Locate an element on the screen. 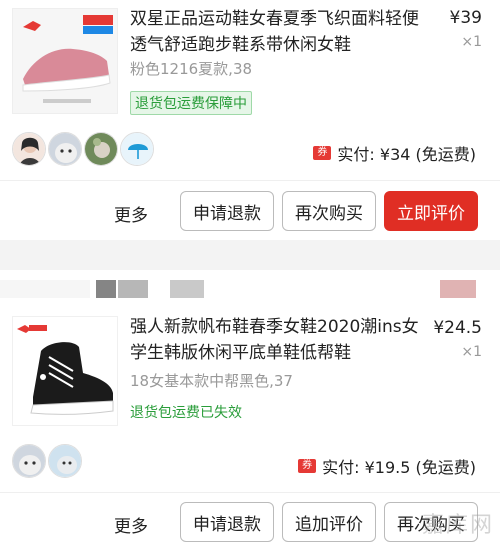 The width and height of the screenshot is (500, 549). sku-spec: 粉色1216夏款,38 is located at coordinates (191, 69).